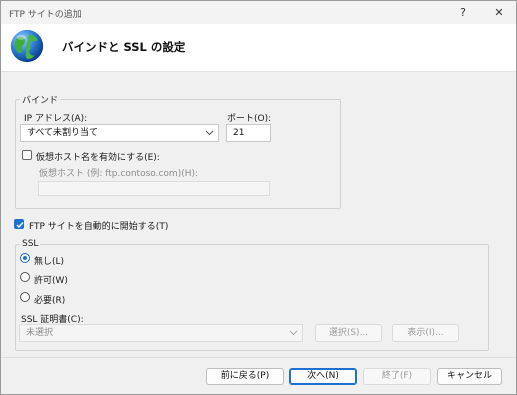 This screenshot has width=517, height=395. What do you see at coordinates (27, 155) in the screenshot?
I see `virtual-host-checkbox` at bounding box center [27, 155].